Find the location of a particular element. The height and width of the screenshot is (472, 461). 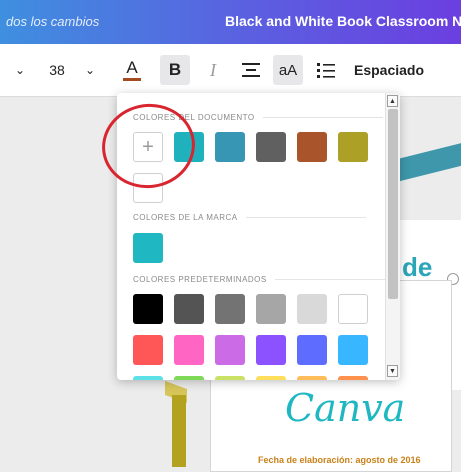

list-icon is located at coordinates (326, 70).